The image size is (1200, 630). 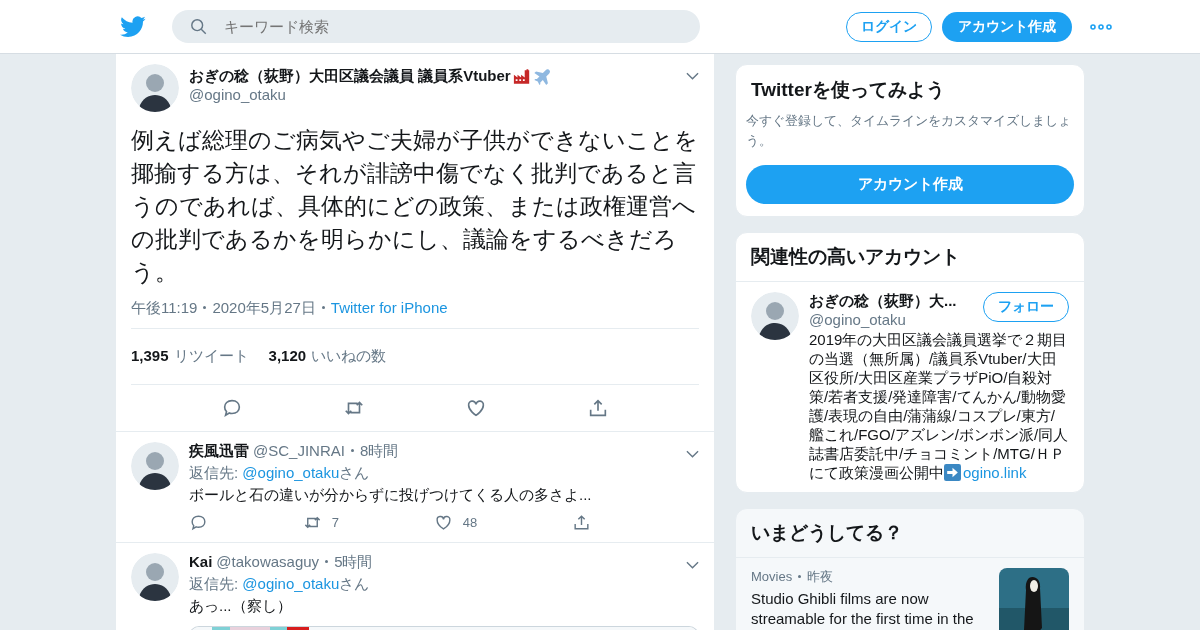 I want to click on trend-headline: Studio Ghibli films are now streamable for the first time in the, so click(x=870, y=609).